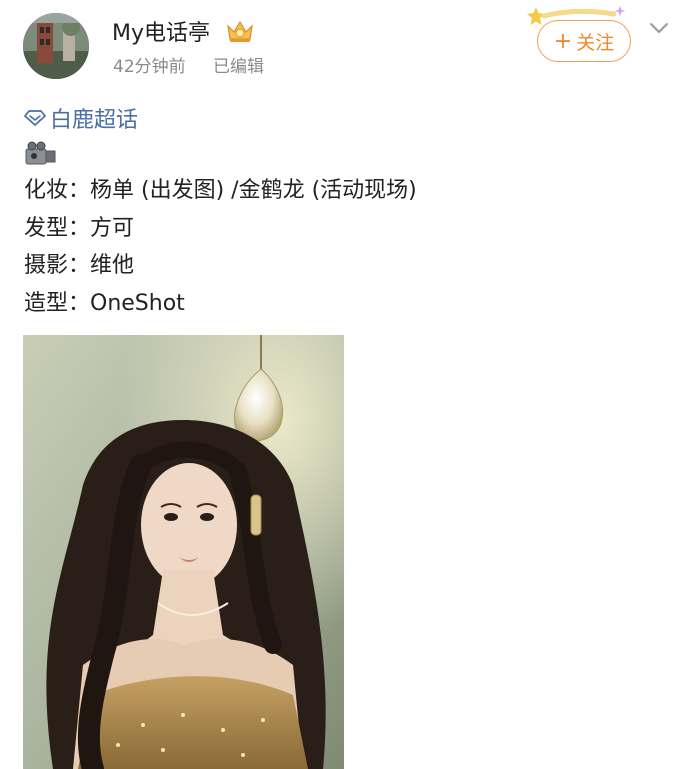  Describe the element at coordinates (659, 28) in the screenshot. I see `chevron-down-icon` at that location.